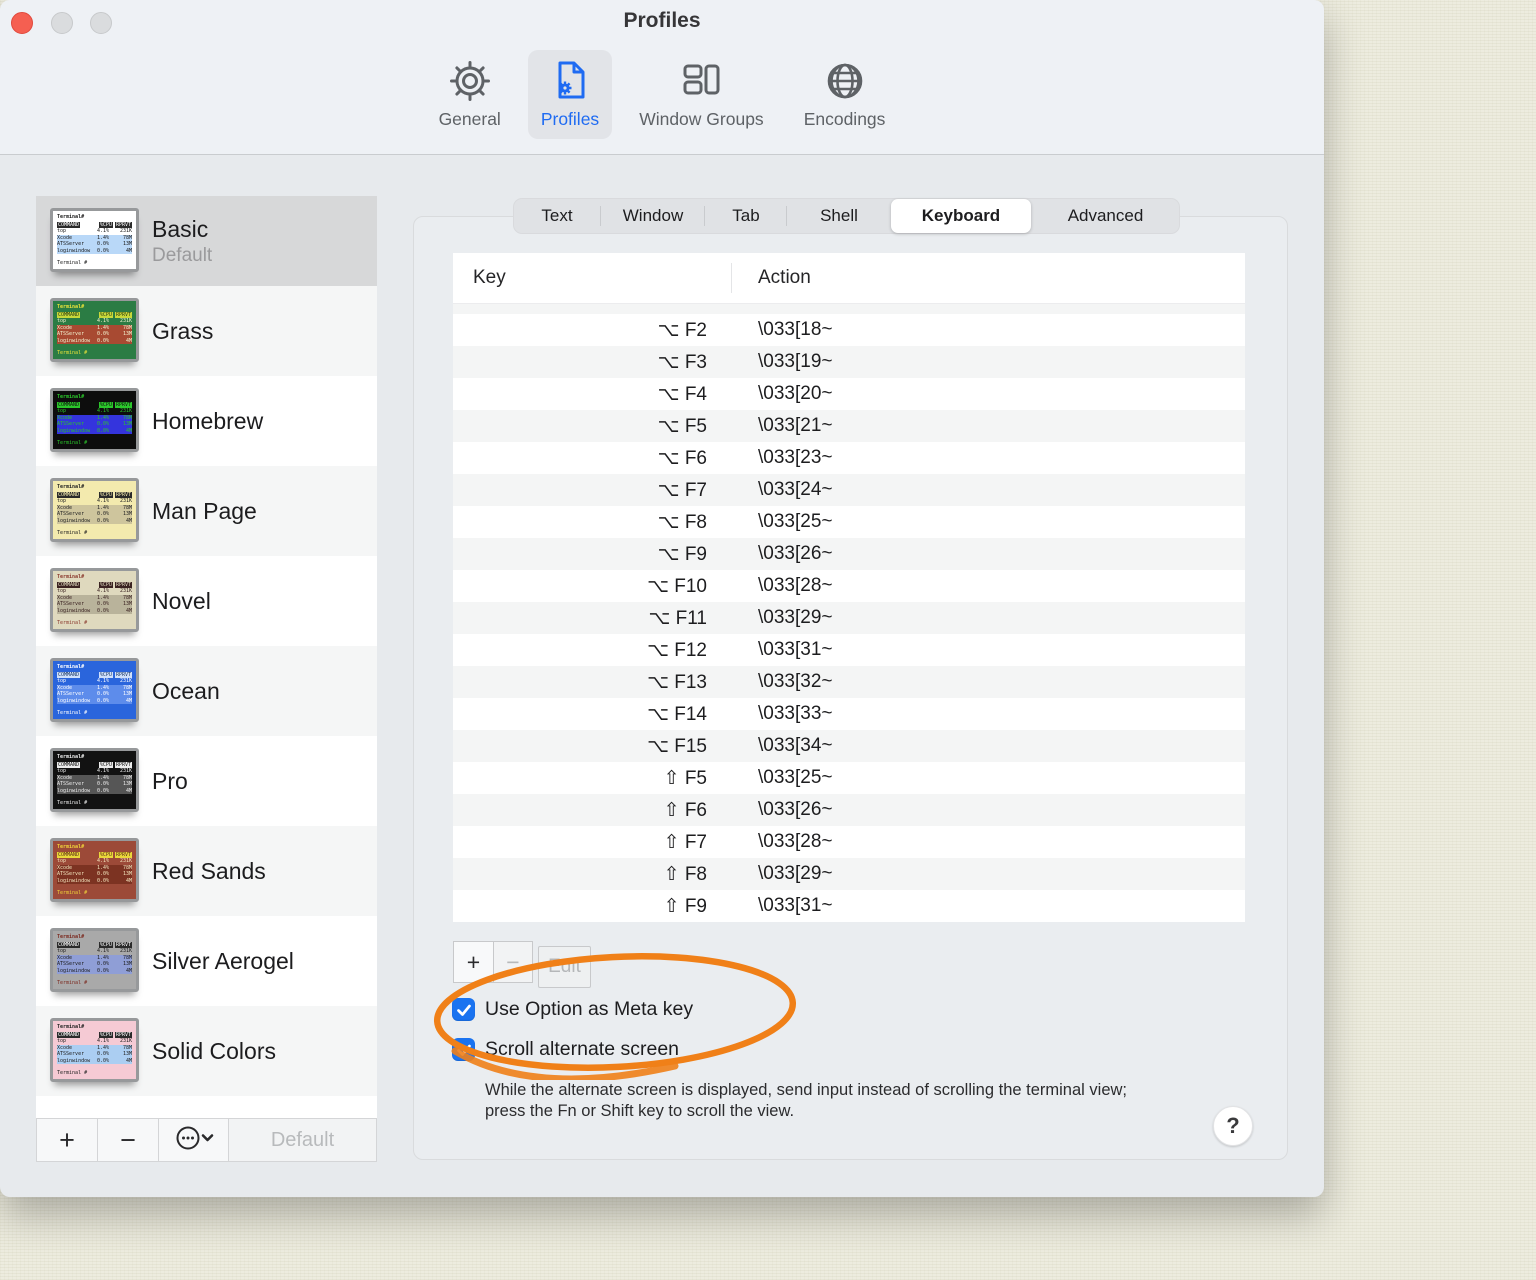 This screenshot has width=1536, height=1280. I want to click on tab-keyboard: Keyboard, so click(961, 216).